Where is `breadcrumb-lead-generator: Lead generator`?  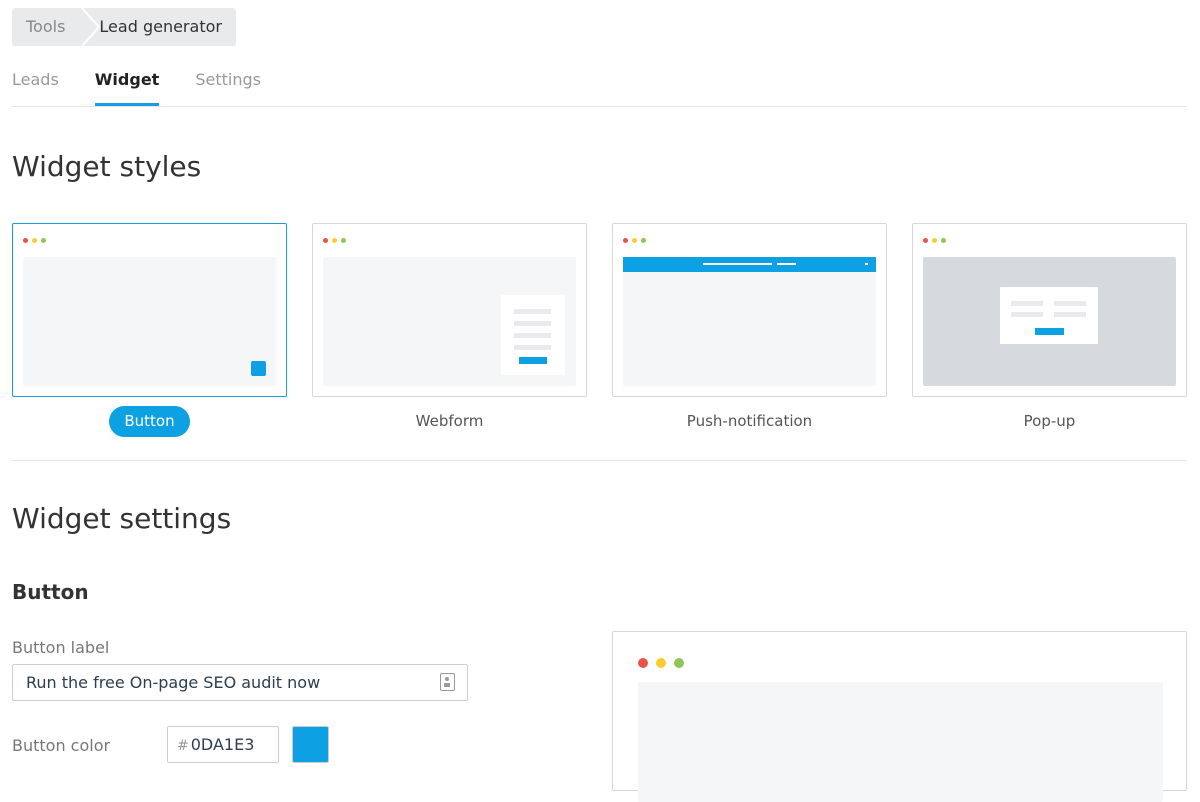
breadcrumb-lead-generator: Lead generator is located at coordinates (160, 26).